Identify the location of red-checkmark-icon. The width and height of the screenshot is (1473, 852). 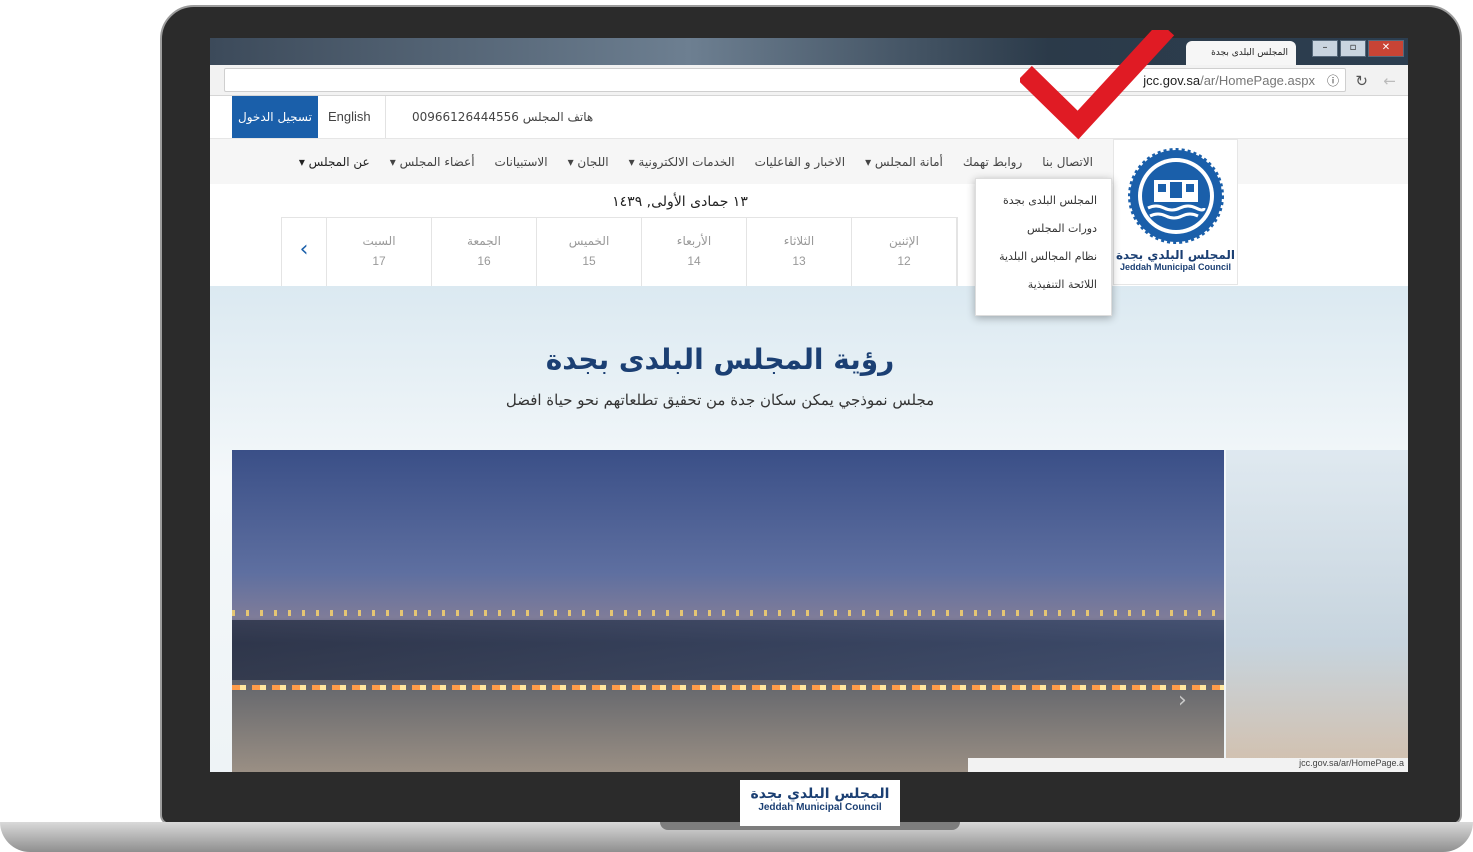
(1097, 85).